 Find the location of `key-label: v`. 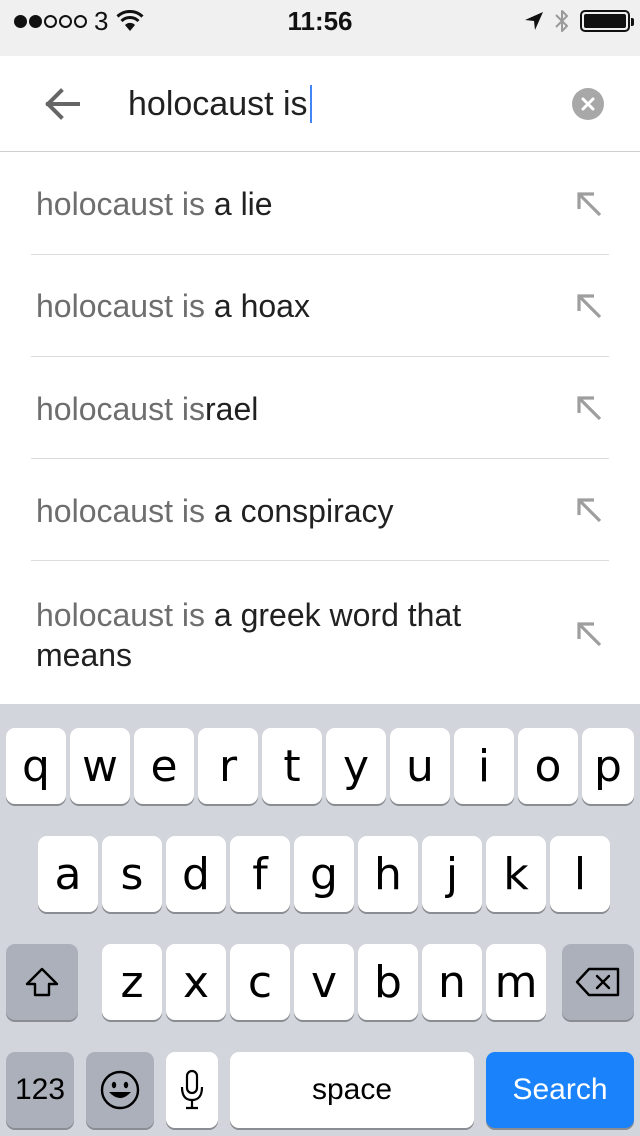

key-label: v is located at coordinates (324, 982).